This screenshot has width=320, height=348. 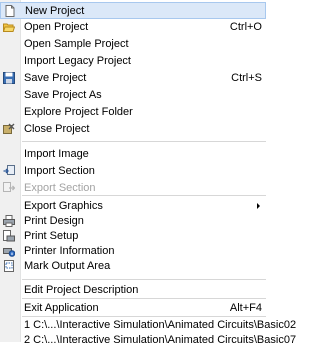 I want to click on menu-item-label: New Project, so click(x=55, y=11).